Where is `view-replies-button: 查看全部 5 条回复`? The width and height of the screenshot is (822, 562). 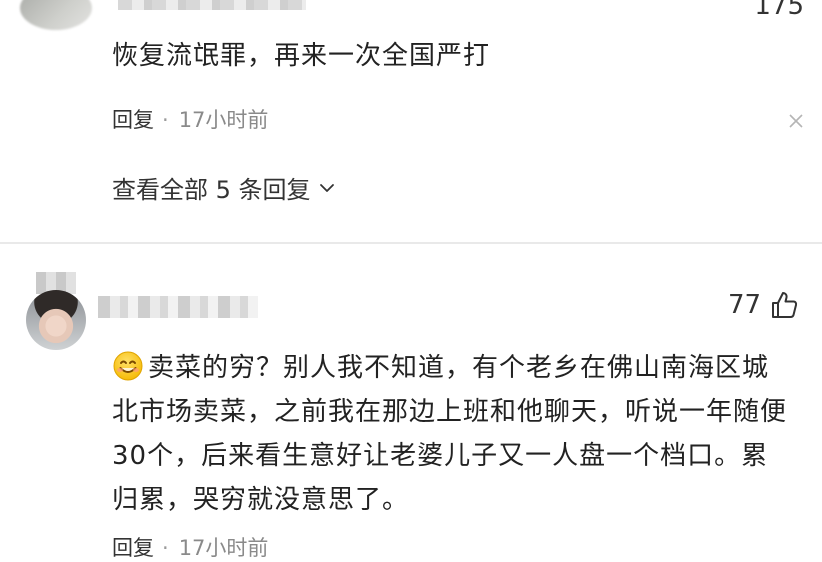
view-replies-button: 查看全部 5 条回复 is located at coordinates (223, 187).